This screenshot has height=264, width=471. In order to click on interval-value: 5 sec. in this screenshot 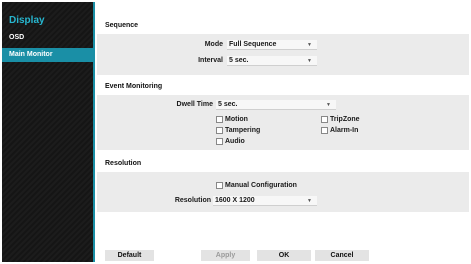, I will do `click(239, 60)`.